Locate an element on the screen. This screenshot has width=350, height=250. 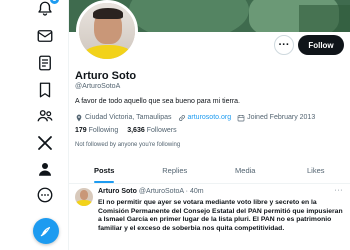
envelope-icon is located at coordinates (45, 36).